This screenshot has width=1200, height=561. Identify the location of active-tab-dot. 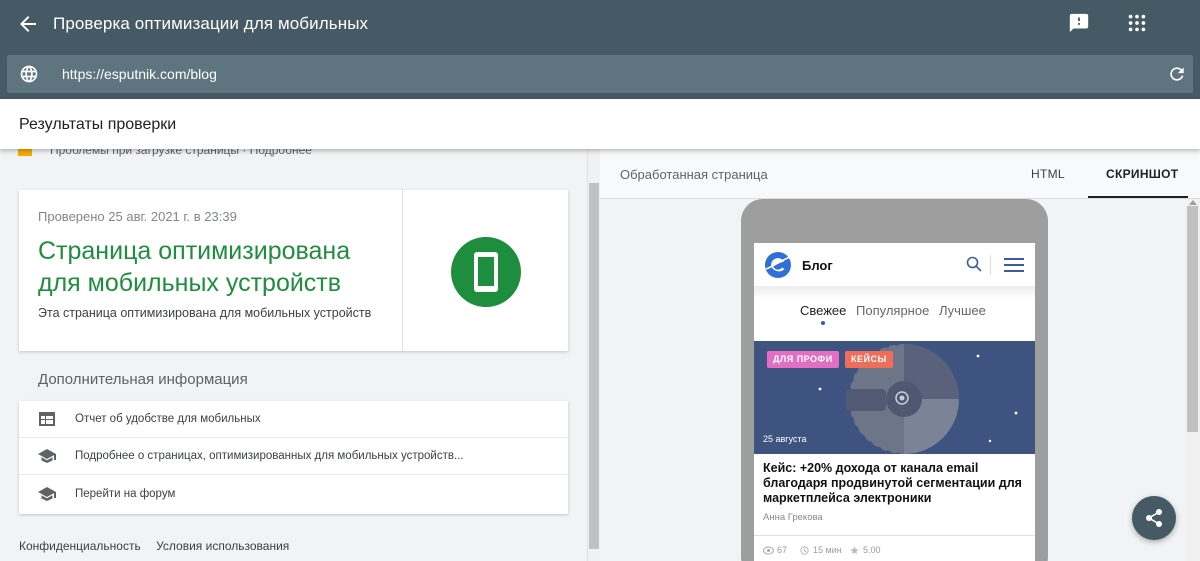
(823, 323).